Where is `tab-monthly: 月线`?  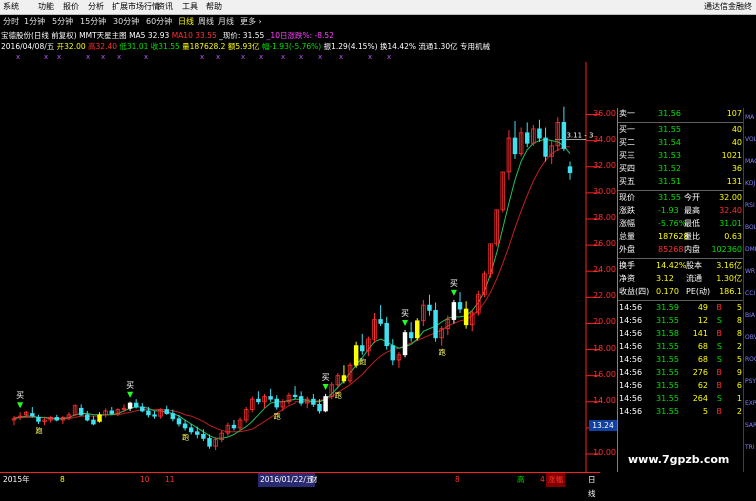
tab-monthly: 月线 is located at coordinates (226, 22).